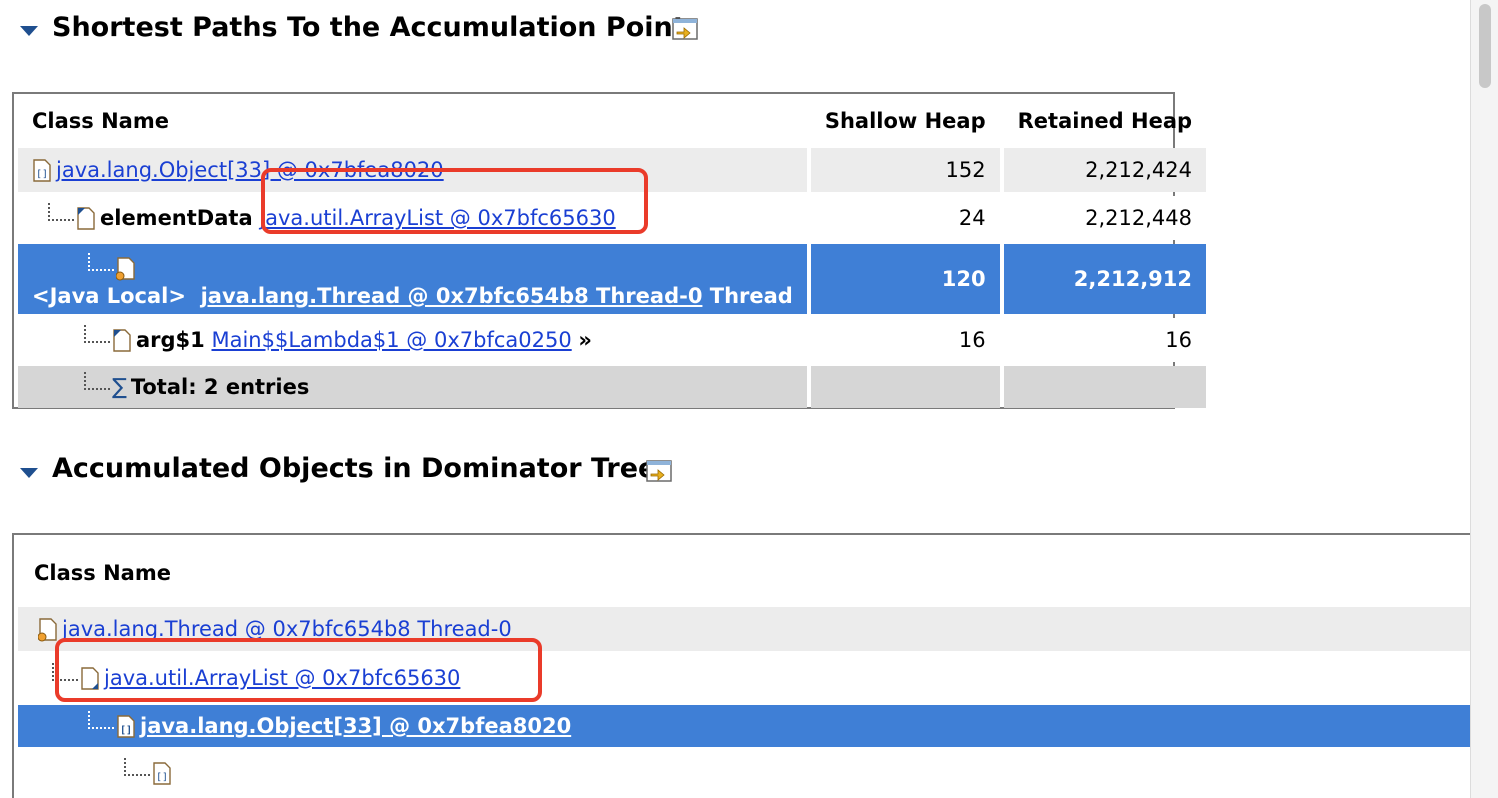 This screenshot has height=798, width=1498. Describe the element at coordinates (751, 296) in the screenshot. I see `row-suffix: Thread` at that location.